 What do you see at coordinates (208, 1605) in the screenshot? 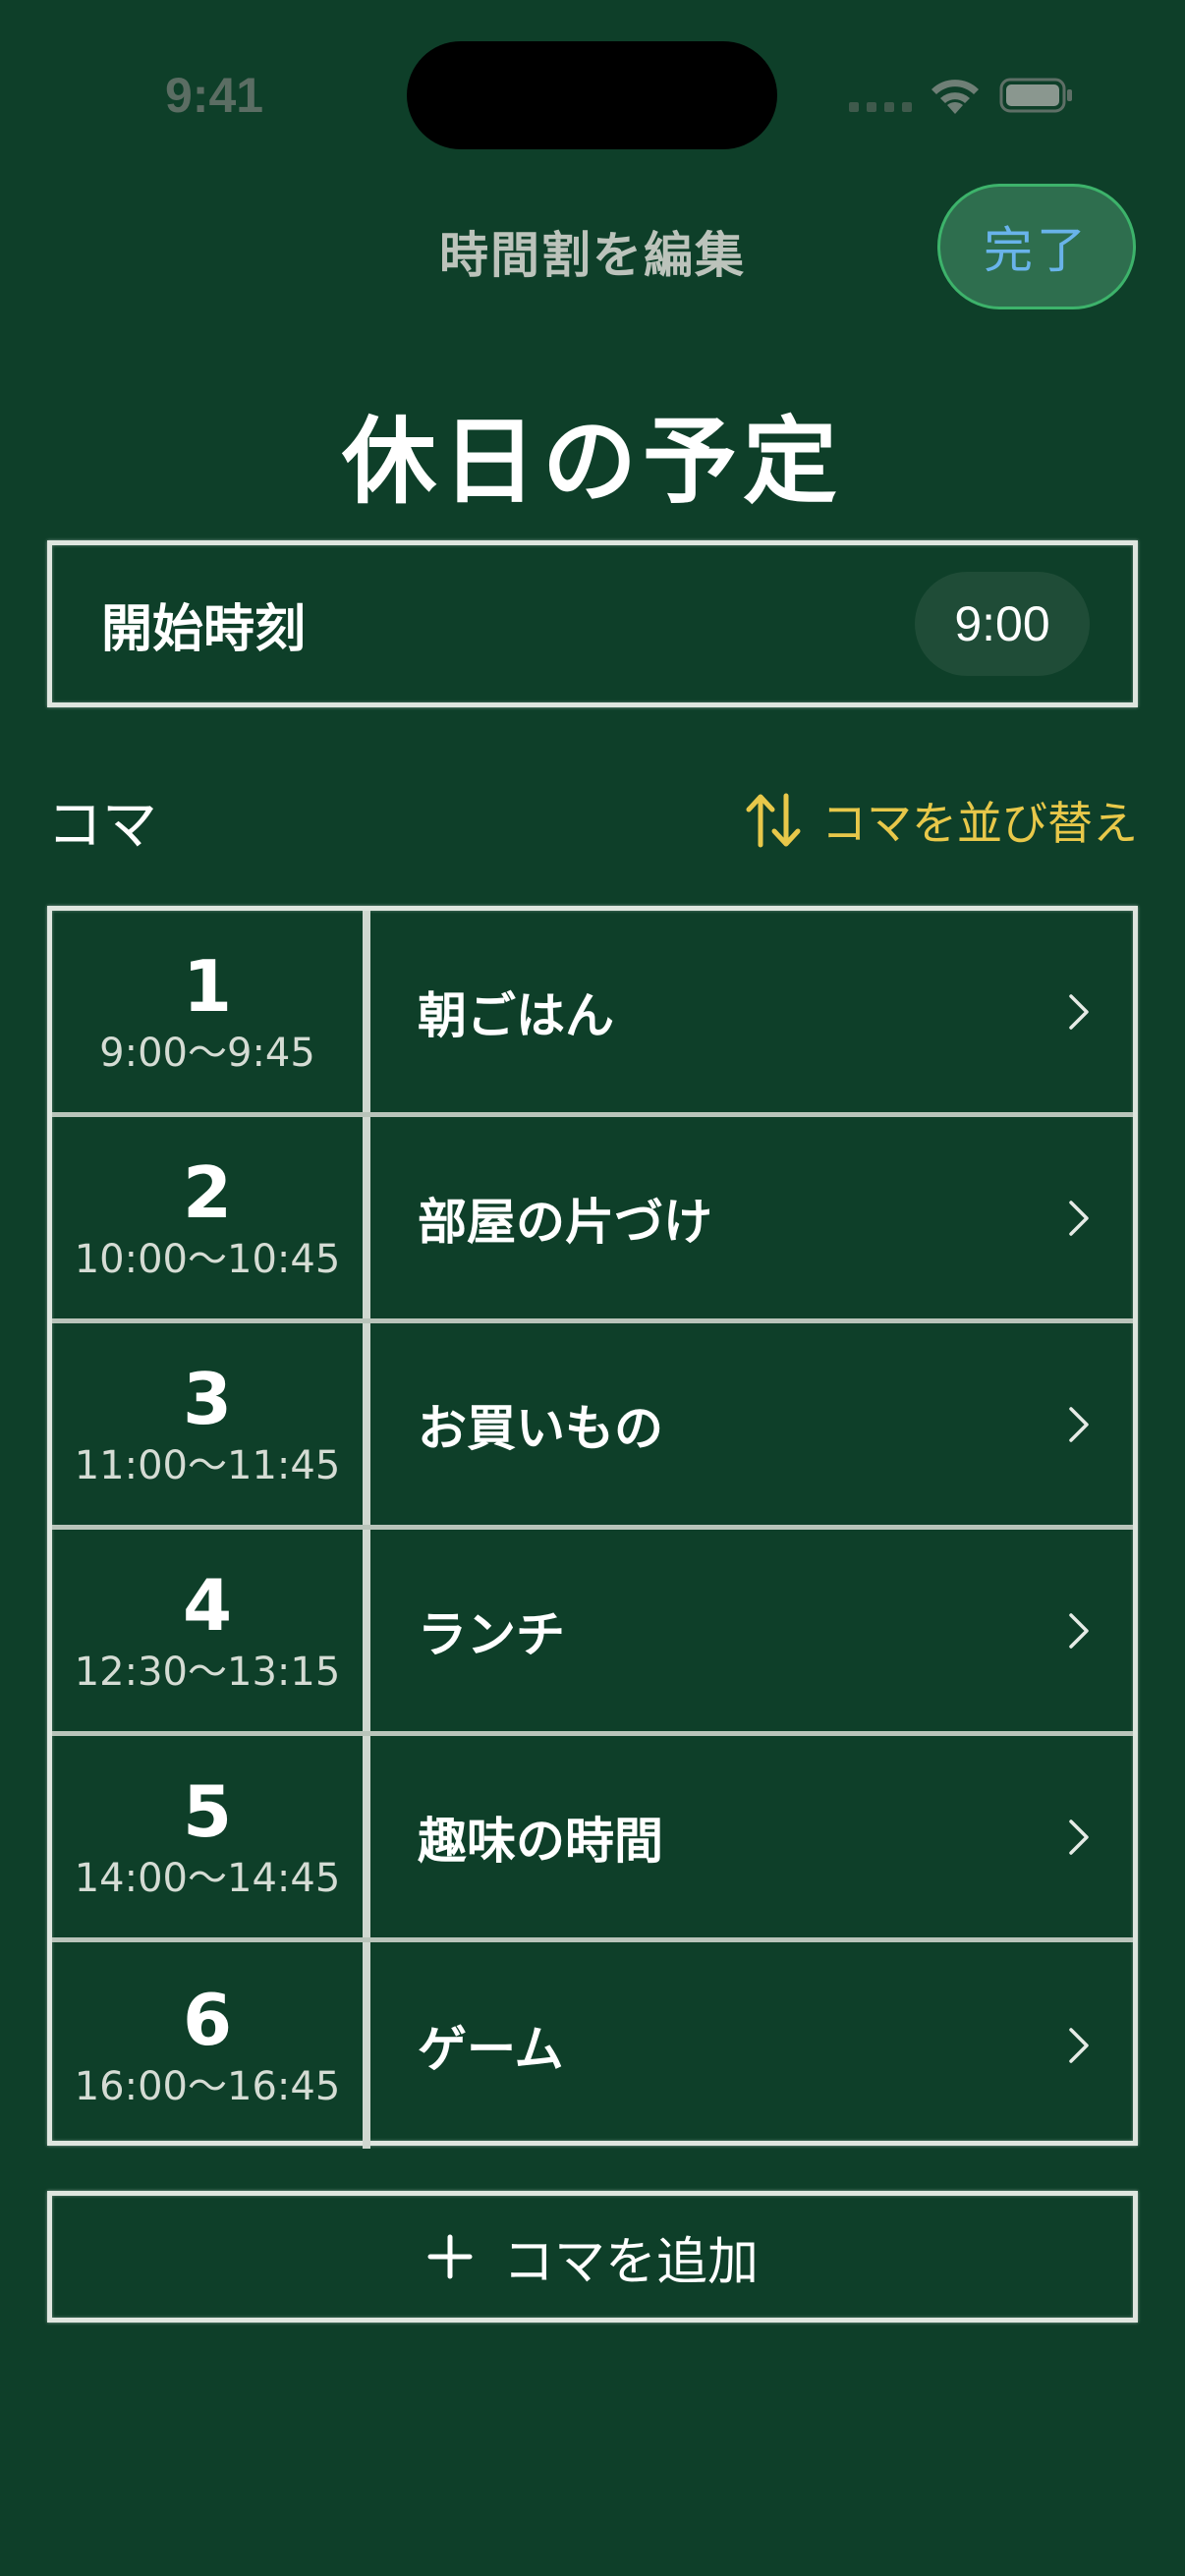
I see `period-number: 4` at bounding box center [208, 1605].